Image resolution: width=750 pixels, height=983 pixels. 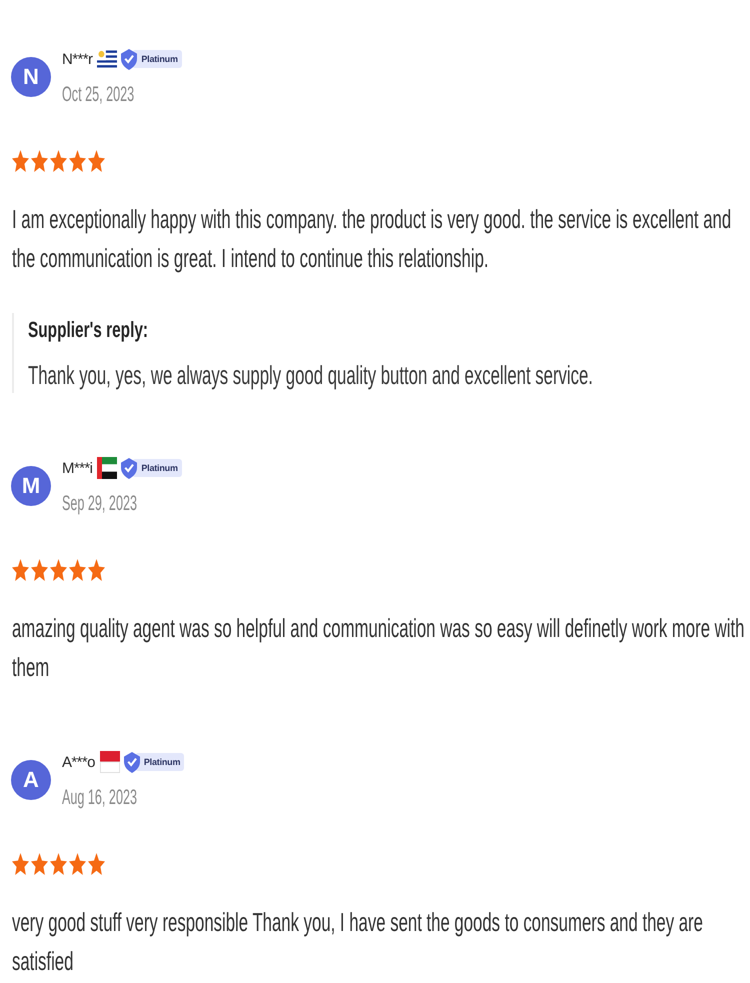 I want to click on review-date: Aug 16, 2023, so click(x=99, y=798).